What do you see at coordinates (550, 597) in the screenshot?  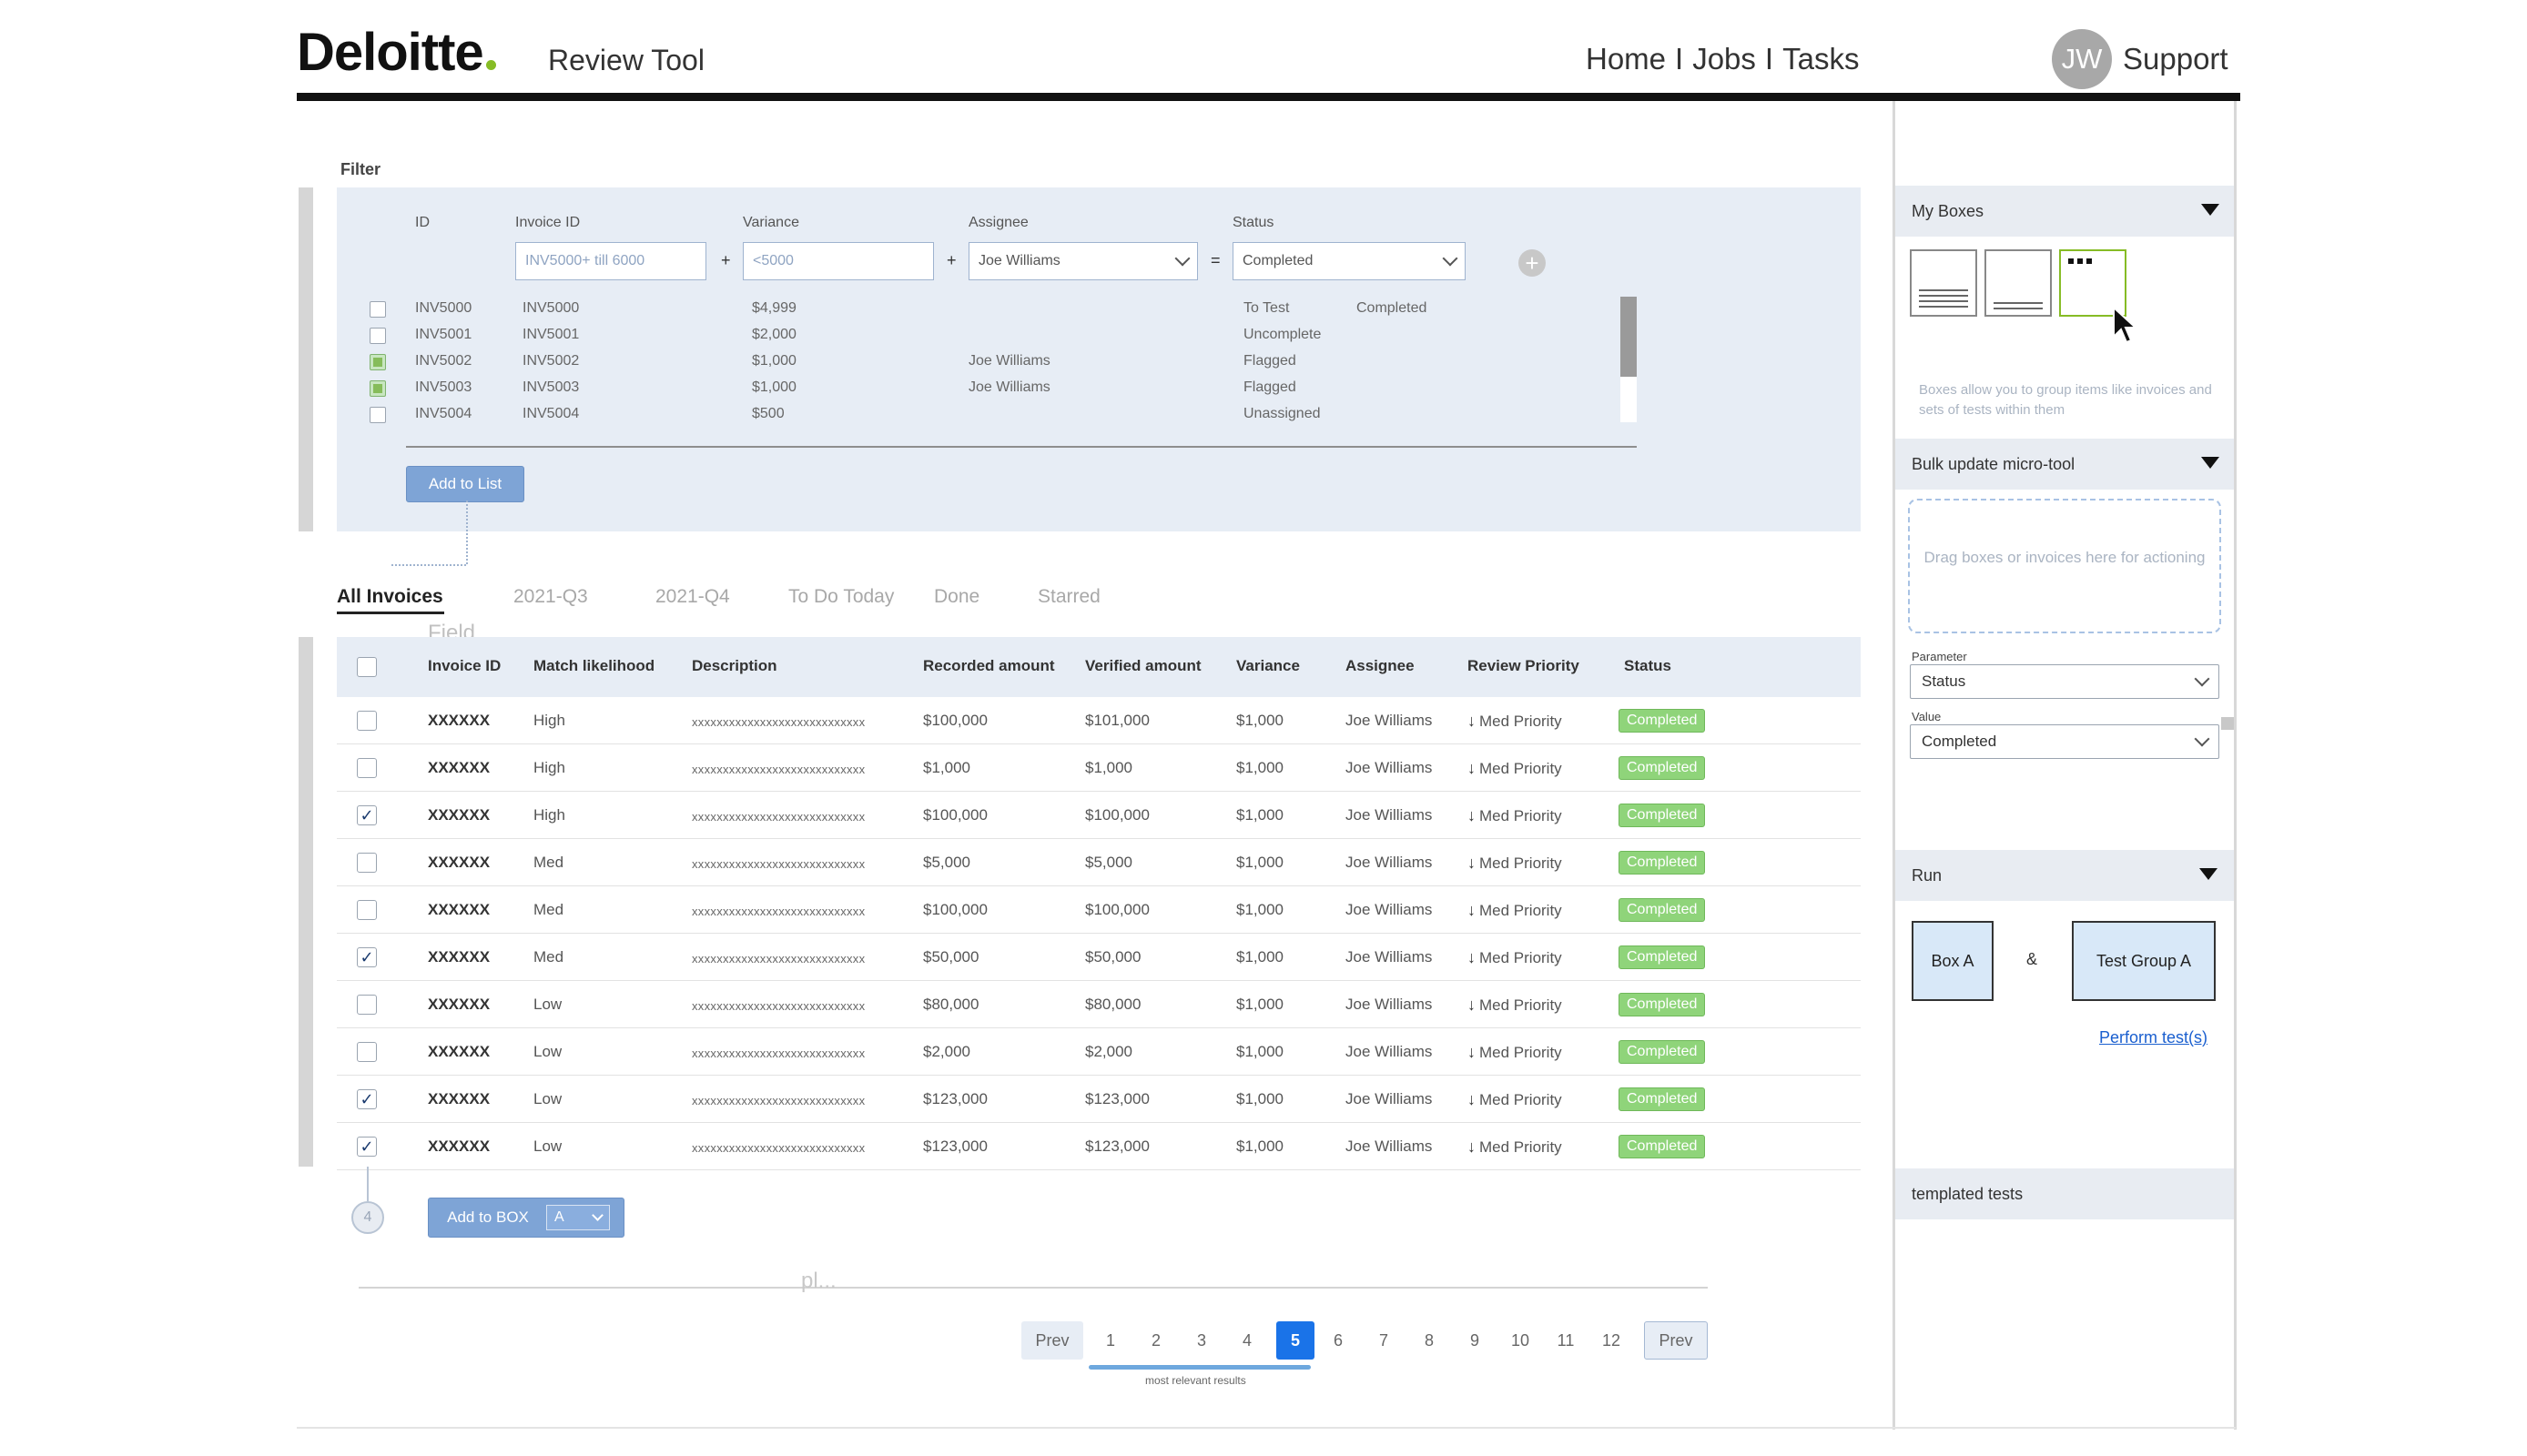 I see `tab-2021-q3: 2021-Q3` at bounding box center [550, 597].